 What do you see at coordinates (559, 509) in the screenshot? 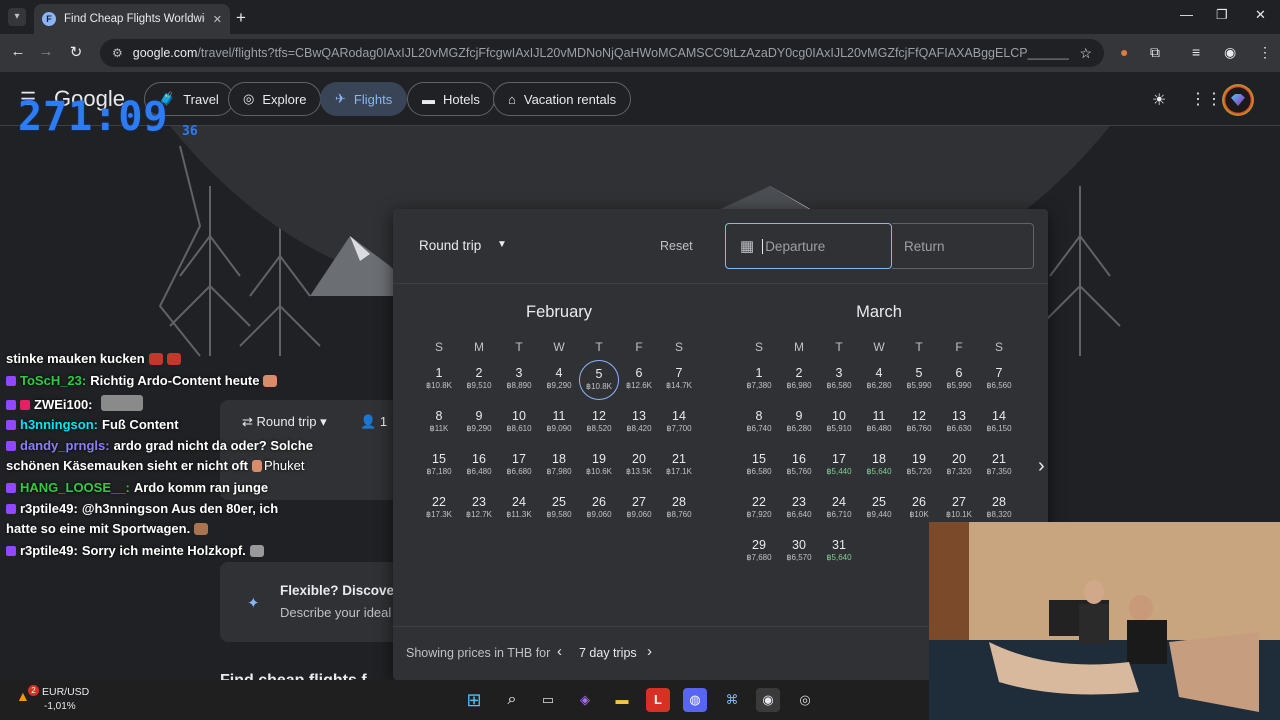
I see `calendar-day: 25 ฿9,580` at bounding box center [559, 509].